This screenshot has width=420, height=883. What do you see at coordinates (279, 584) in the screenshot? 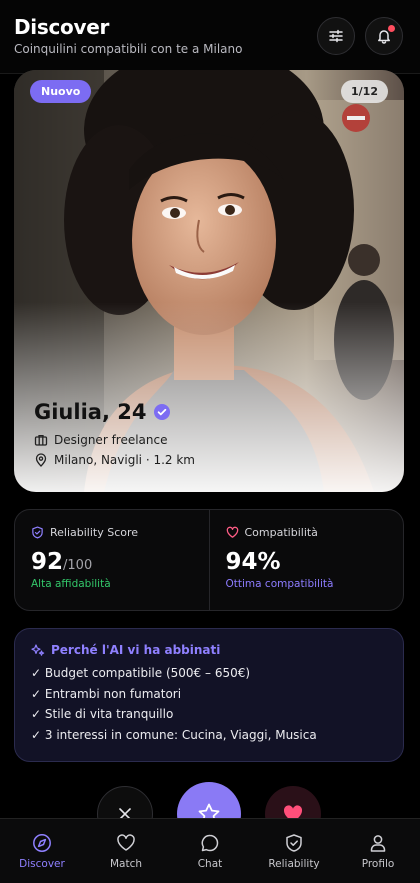
I see `compatibility-note: Ottima compatibilità` at bounding box center [279, 584].